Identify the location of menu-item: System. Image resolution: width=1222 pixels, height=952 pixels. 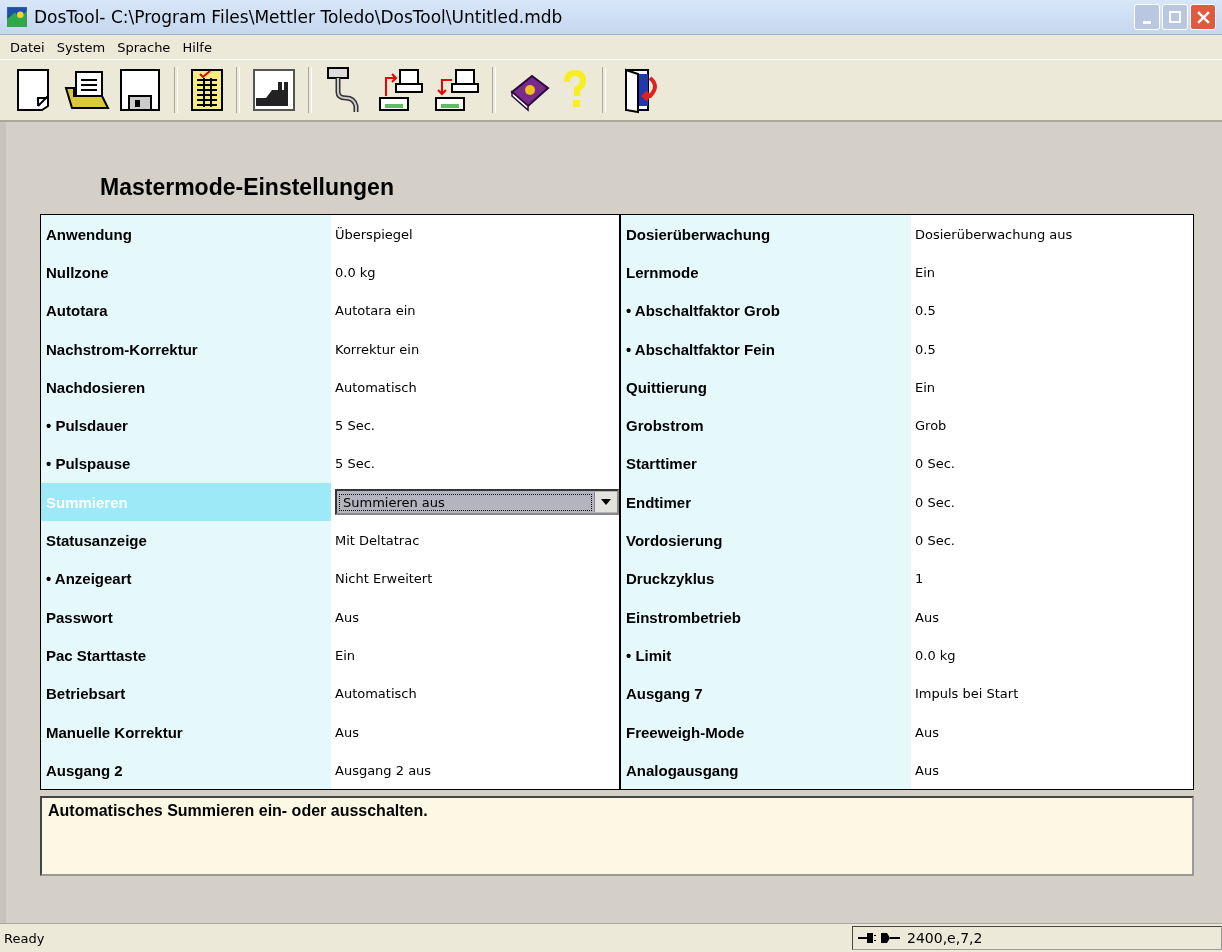
(81, 47).